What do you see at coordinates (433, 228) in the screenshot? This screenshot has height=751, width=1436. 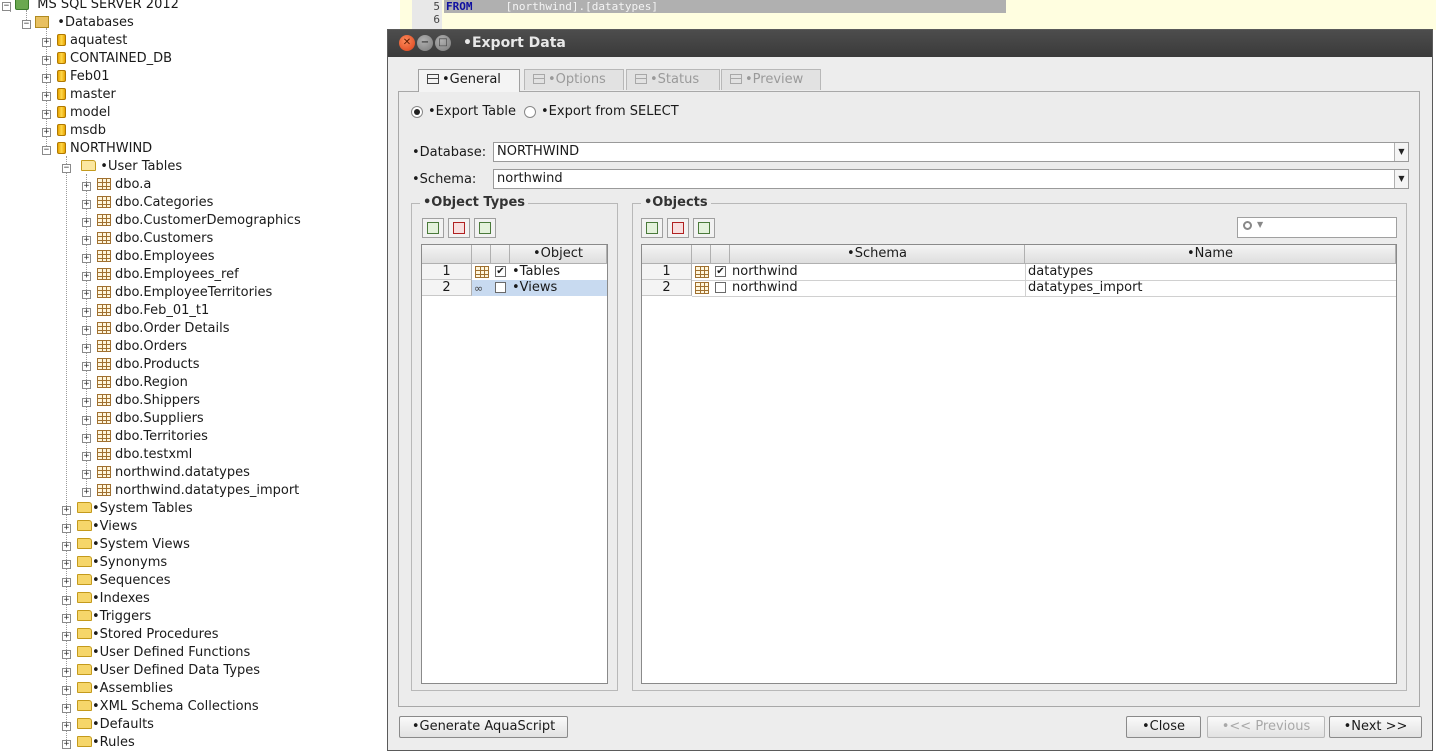 I see `check-all-button` at bounding box center [433, 228].